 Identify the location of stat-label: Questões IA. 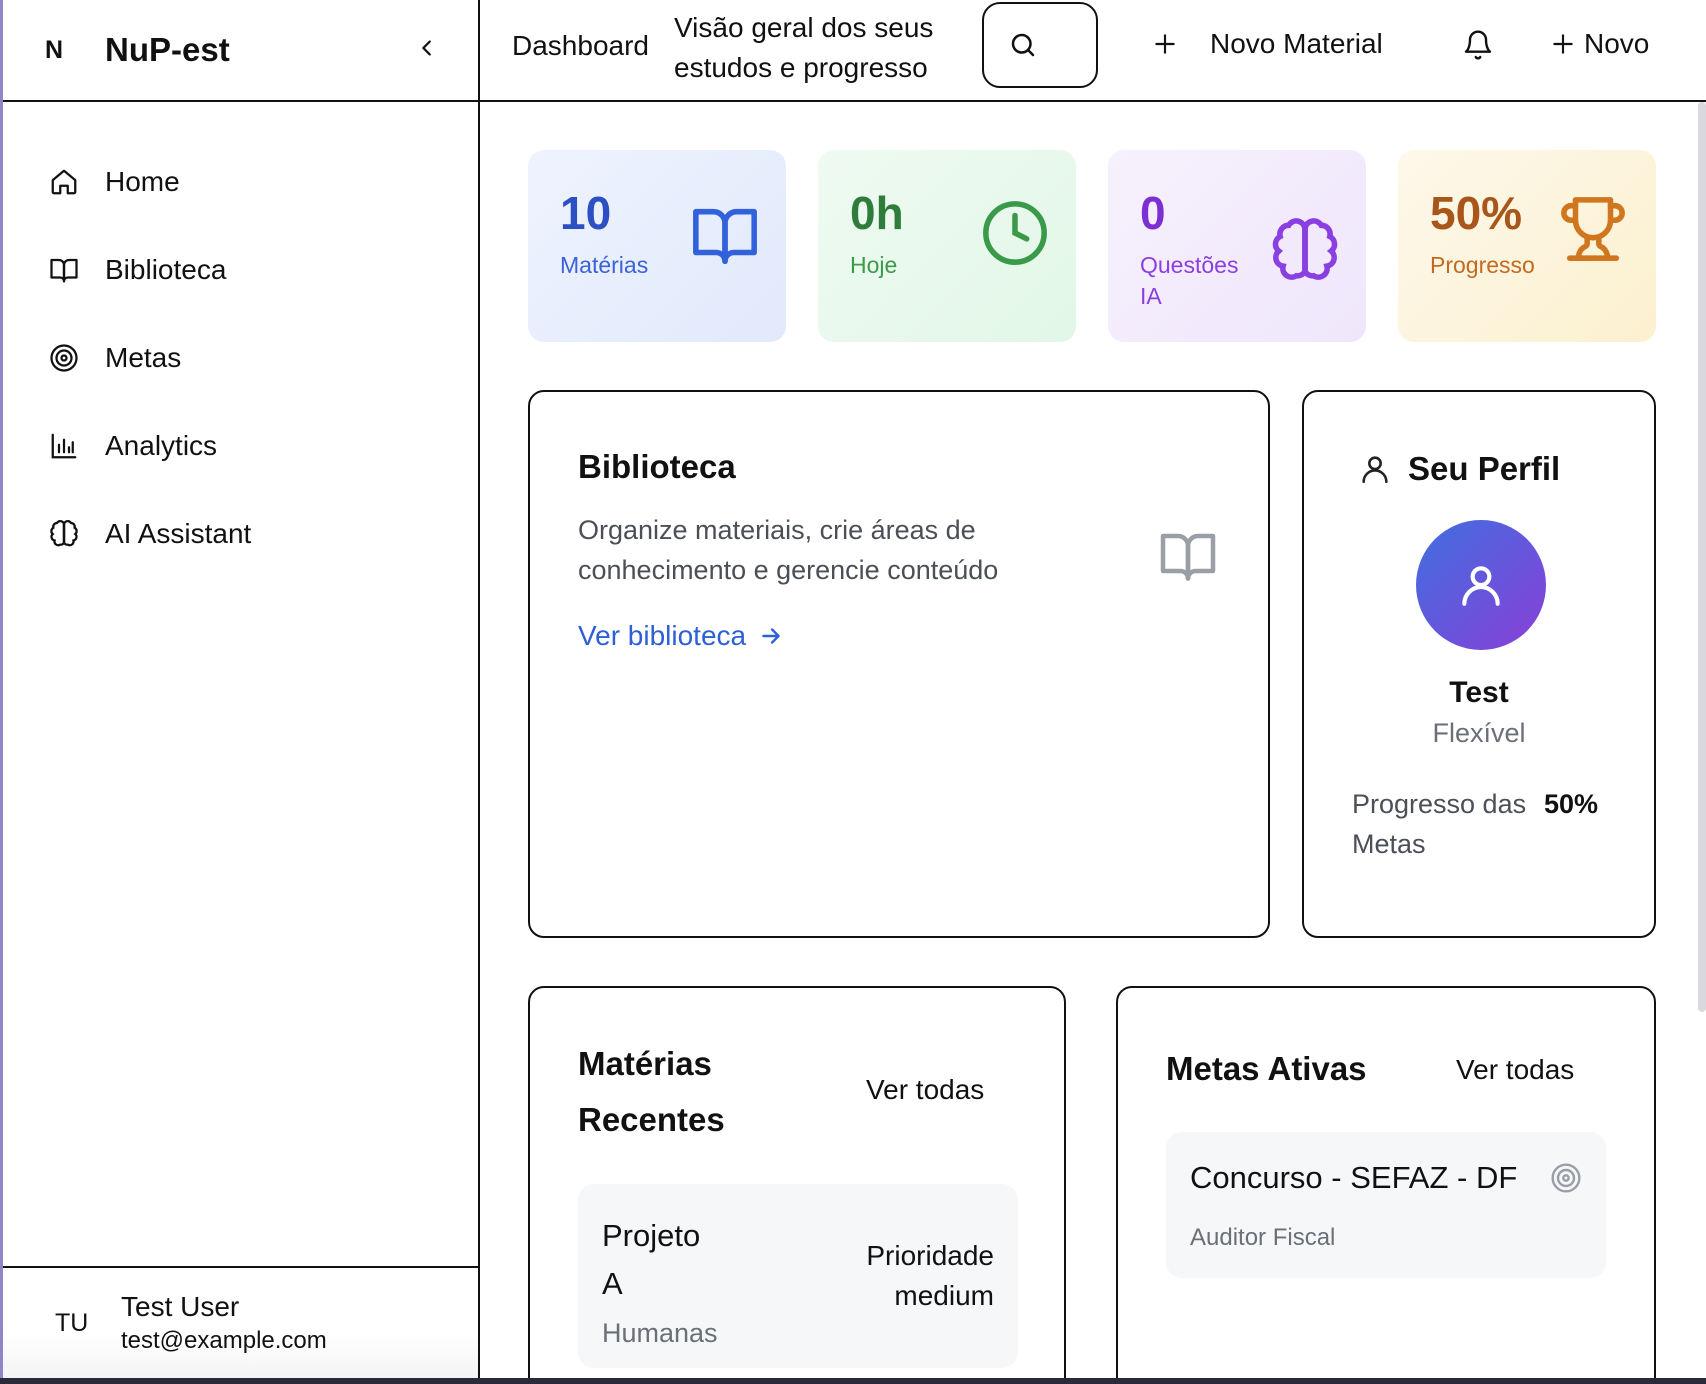
(1189, 280).